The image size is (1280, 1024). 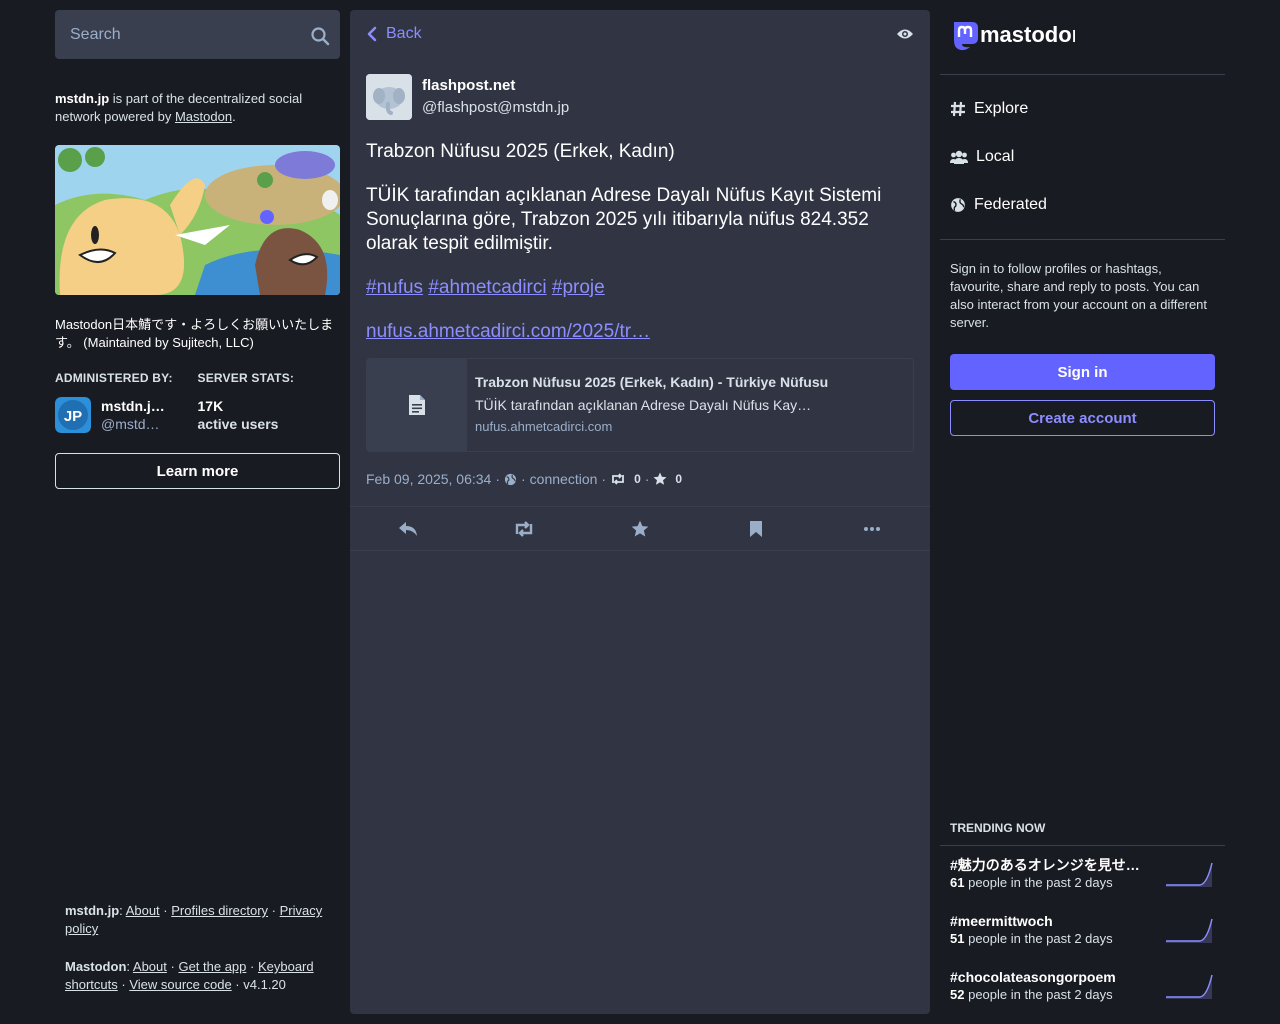 I want to click on account-handle: @flashpost@mstdn.jp, so click(x=496, y=107).